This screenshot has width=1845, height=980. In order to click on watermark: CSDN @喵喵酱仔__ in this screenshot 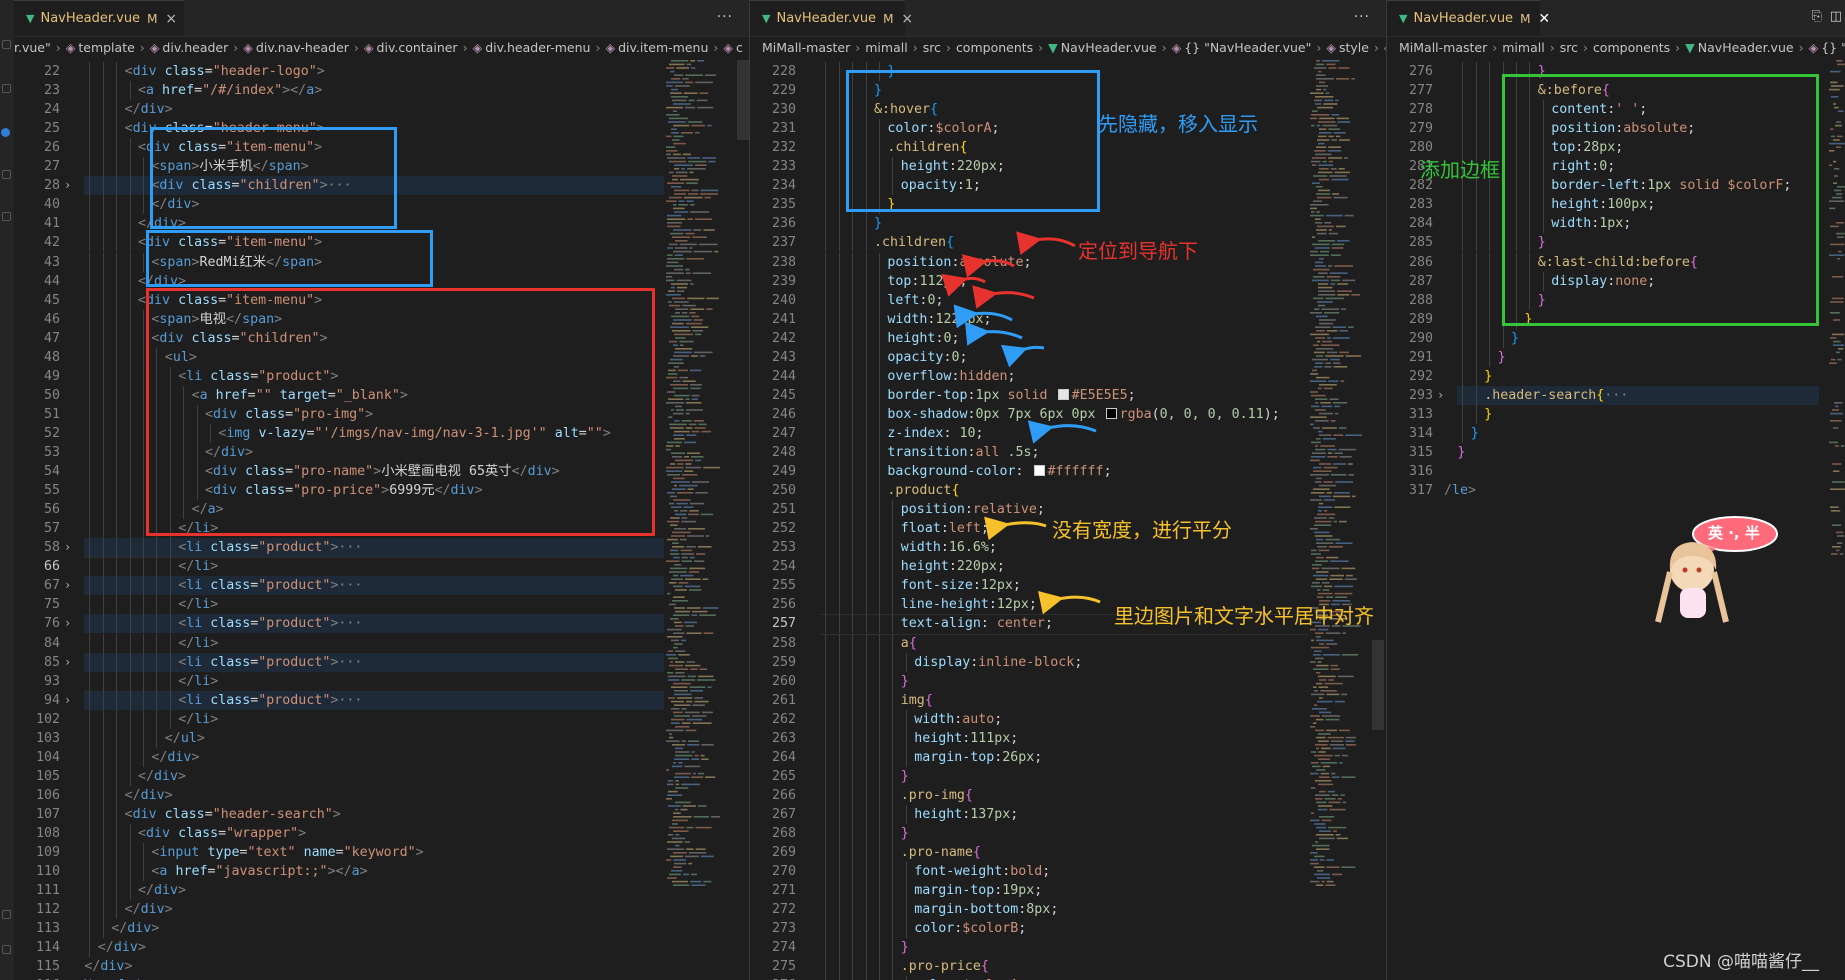, I will do `click(1741, 962)`.